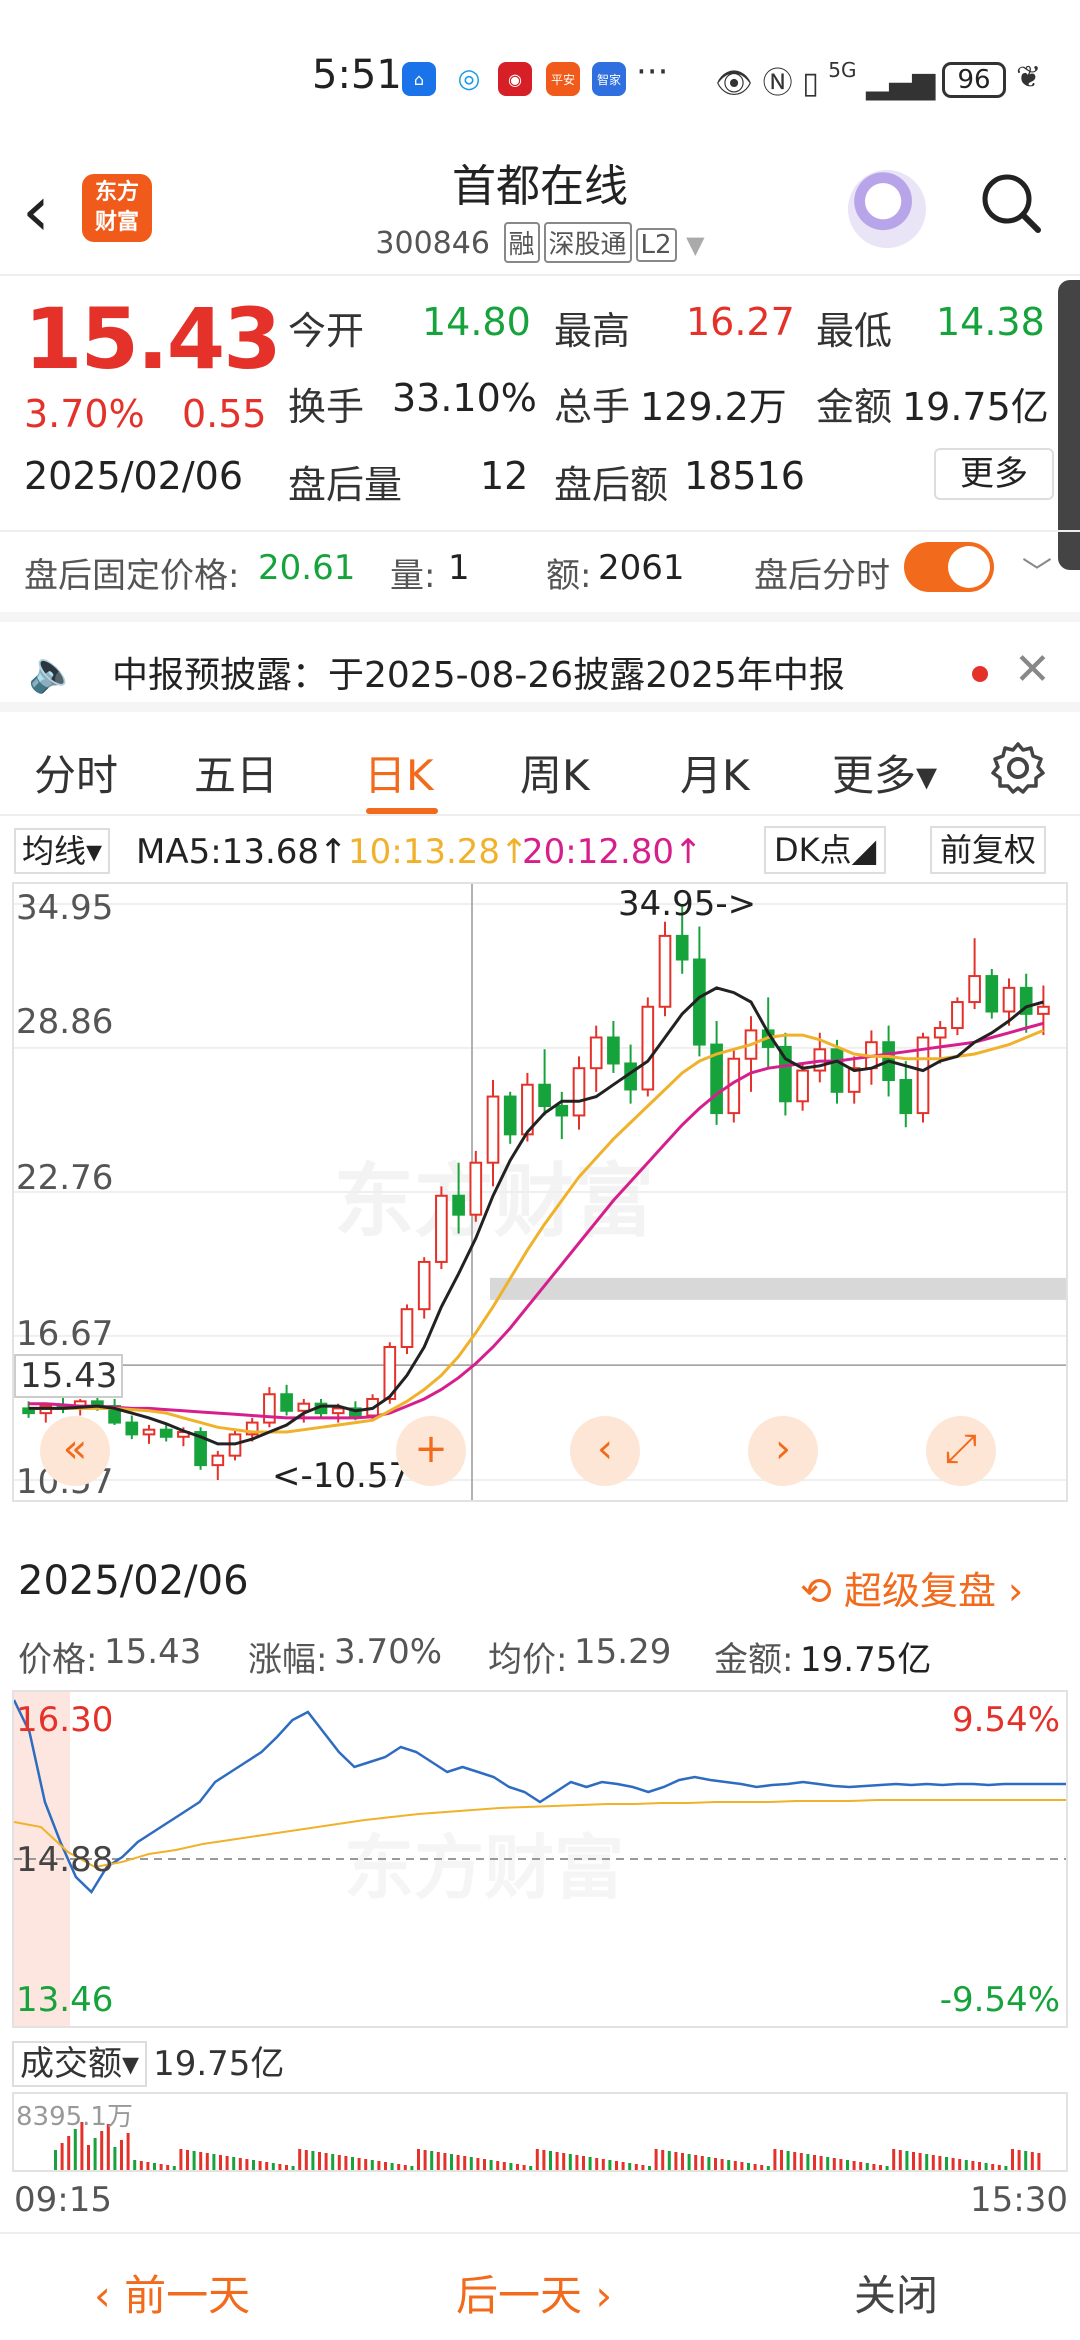  I want to click on y-label-2: 28.86, so click(65, 1022).